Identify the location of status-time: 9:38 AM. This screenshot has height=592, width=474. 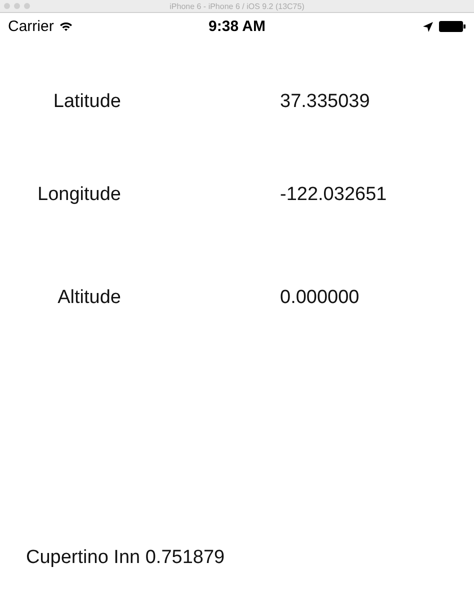
(237, 26).